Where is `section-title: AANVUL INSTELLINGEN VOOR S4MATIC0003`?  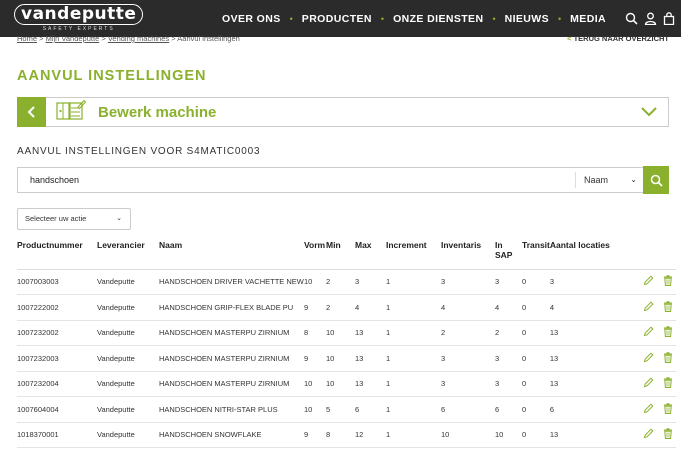 section-title: AANVUL INSTELLINGEN VOOR S4MATIC0003 is located at coordinates (139, 151).